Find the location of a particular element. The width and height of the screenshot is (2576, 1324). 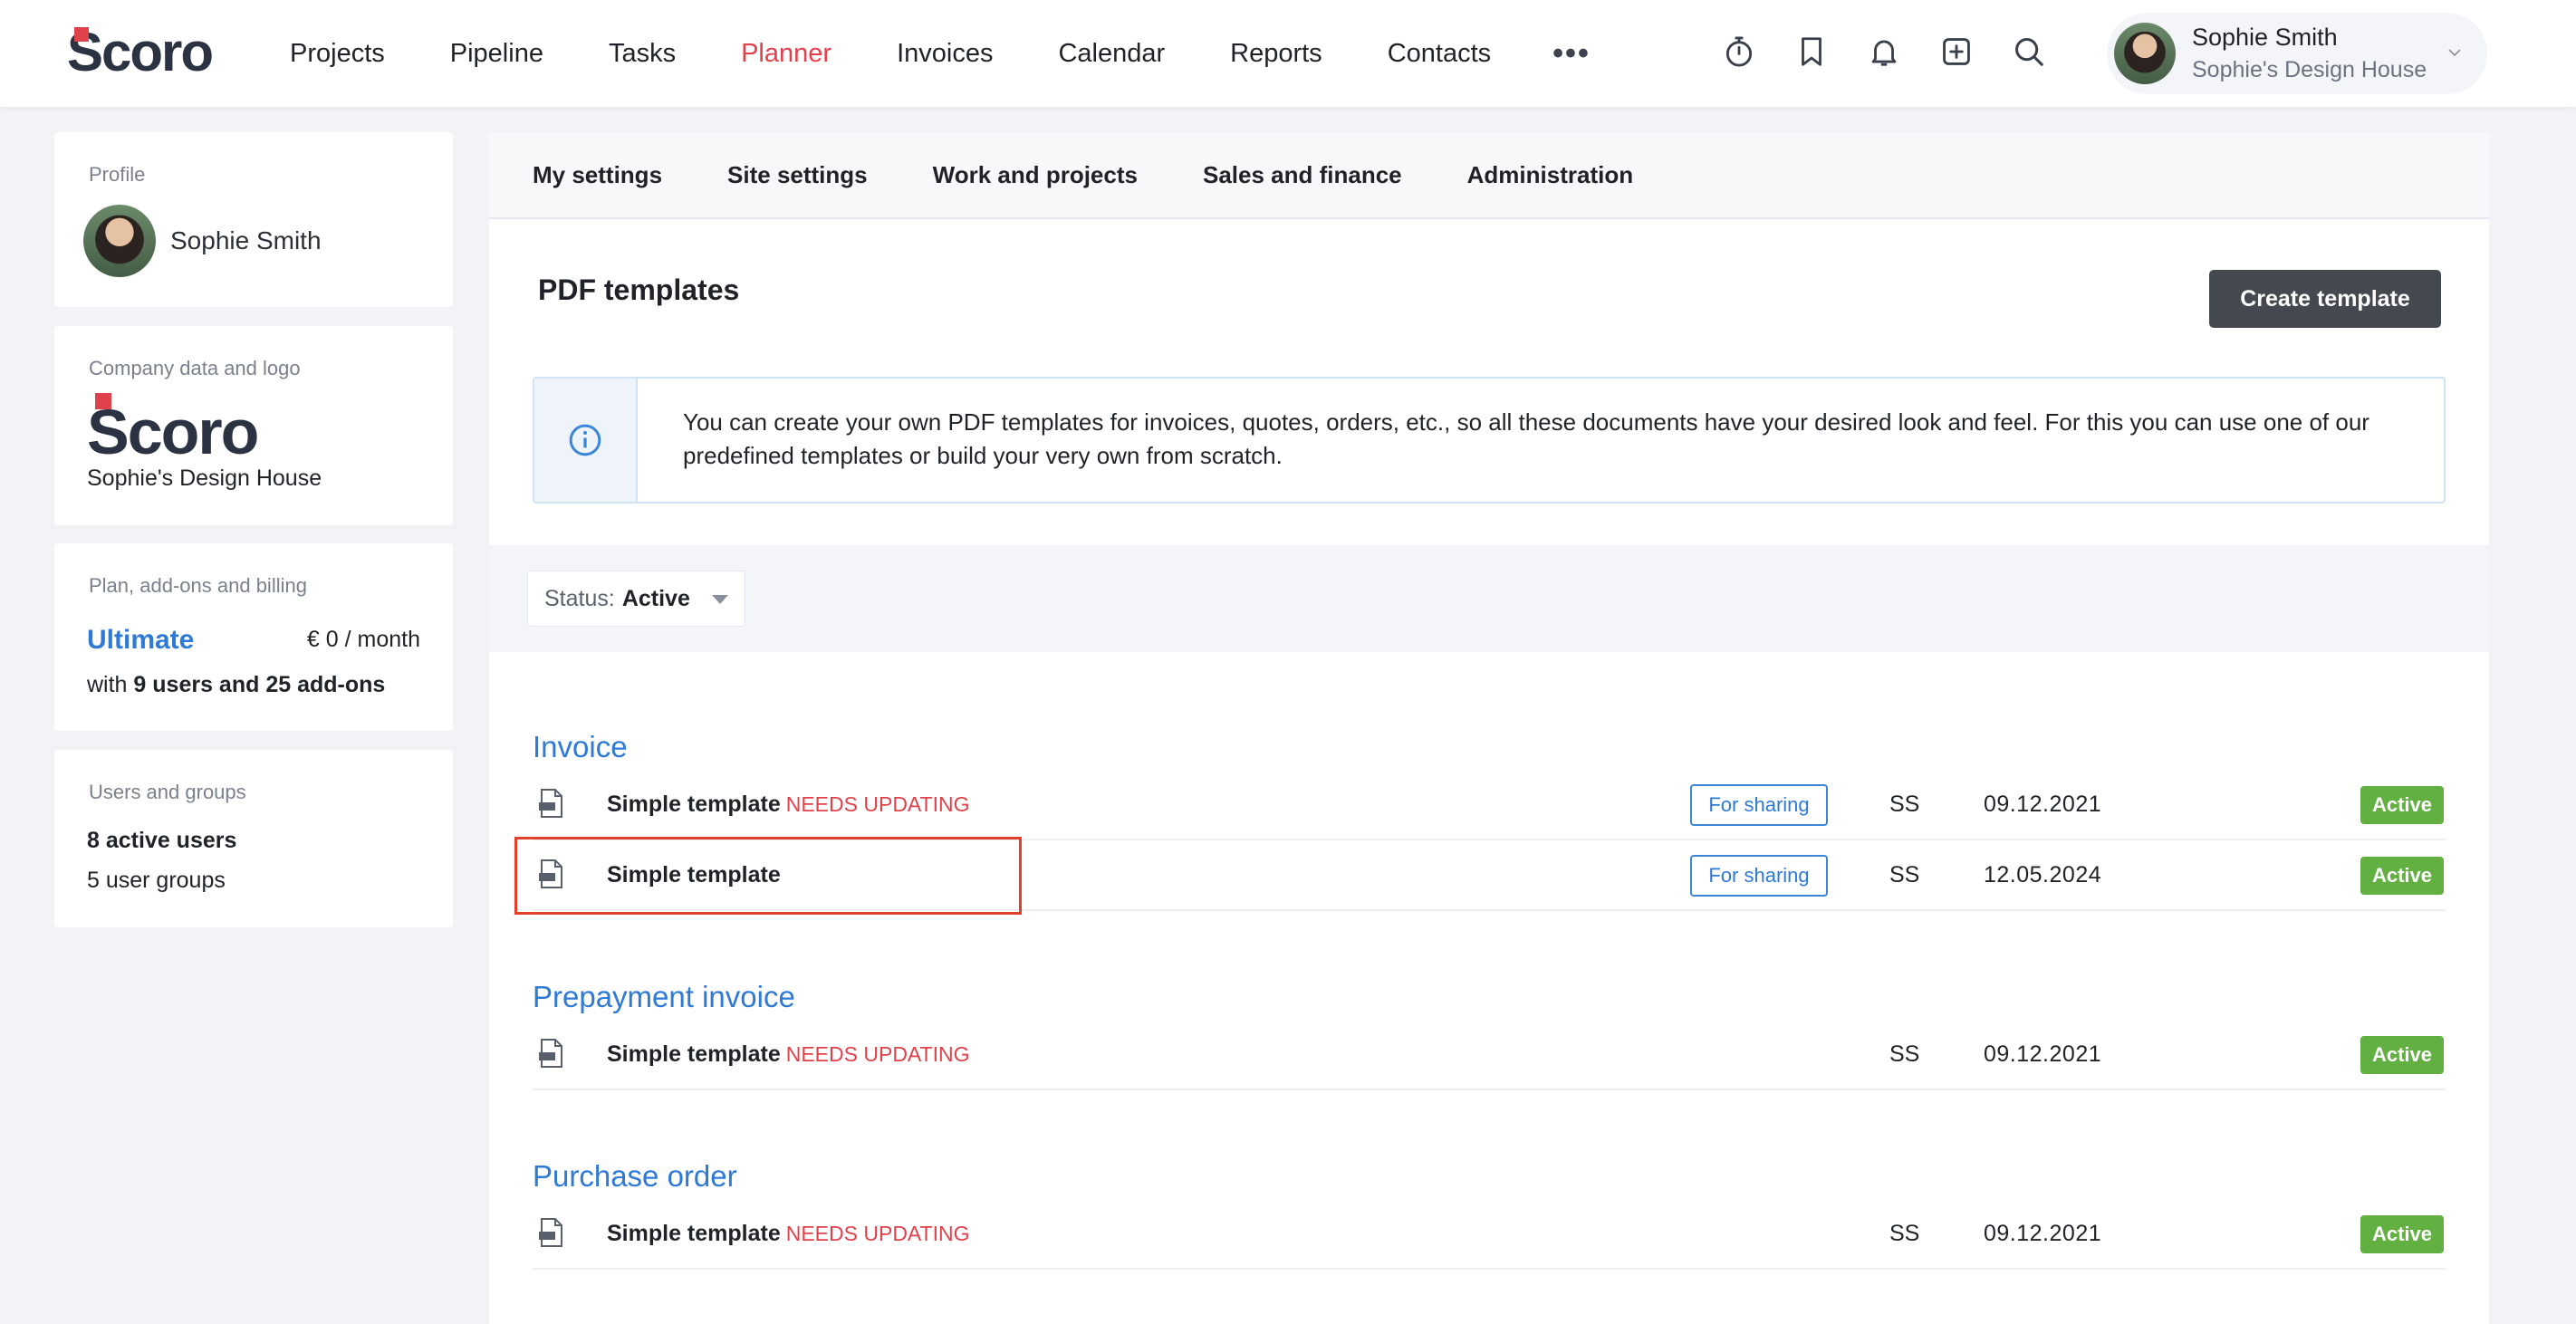

plan-users-prefix: with is located at coordinates (107, 684).